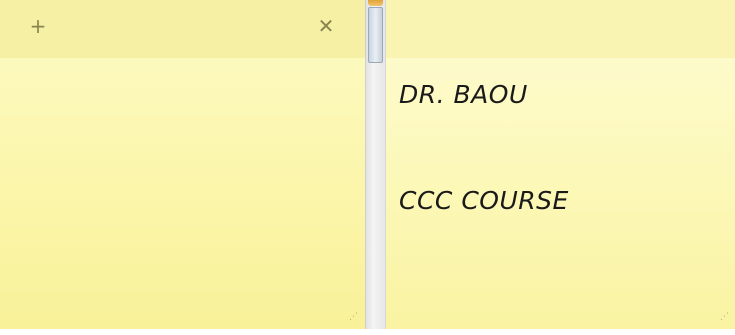  What do you see at coordinates (326, 26) in the screenshot?
I see `close-icon: ✕` at bounding box center [326, 26].